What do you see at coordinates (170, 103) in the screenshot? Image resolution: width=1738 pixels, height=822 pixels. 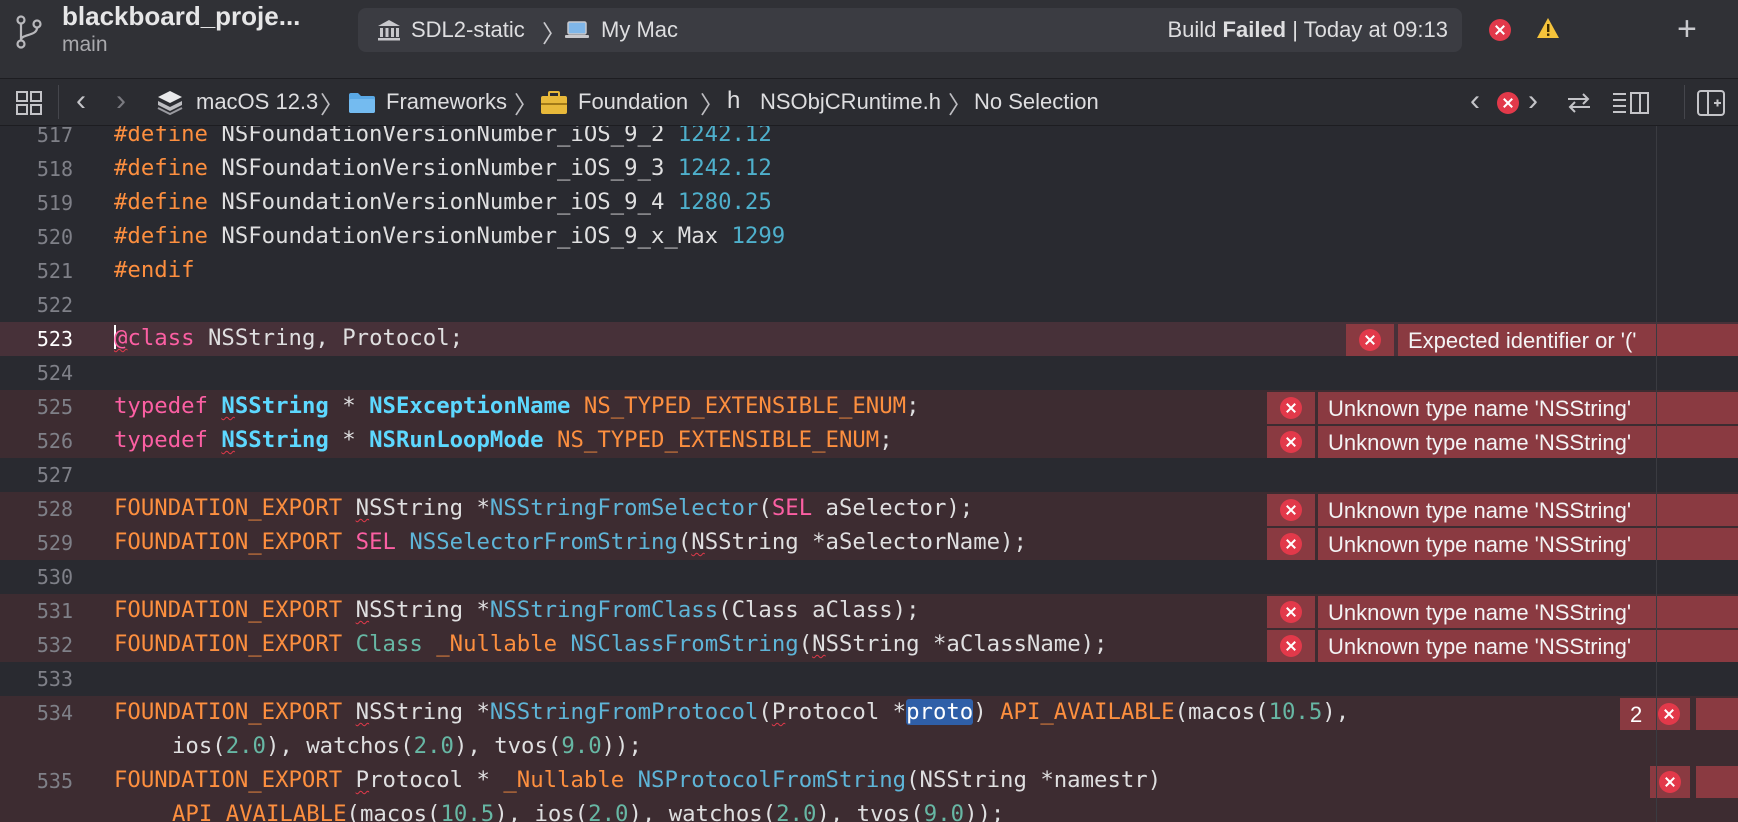 I see `sdk-icon` at bounding box center [170, 103].